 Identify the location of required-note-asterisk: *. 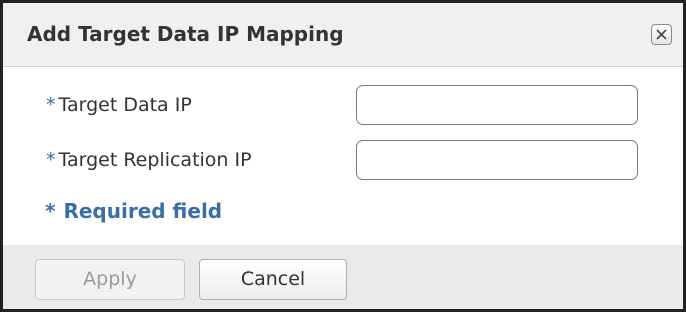
(50, 211).